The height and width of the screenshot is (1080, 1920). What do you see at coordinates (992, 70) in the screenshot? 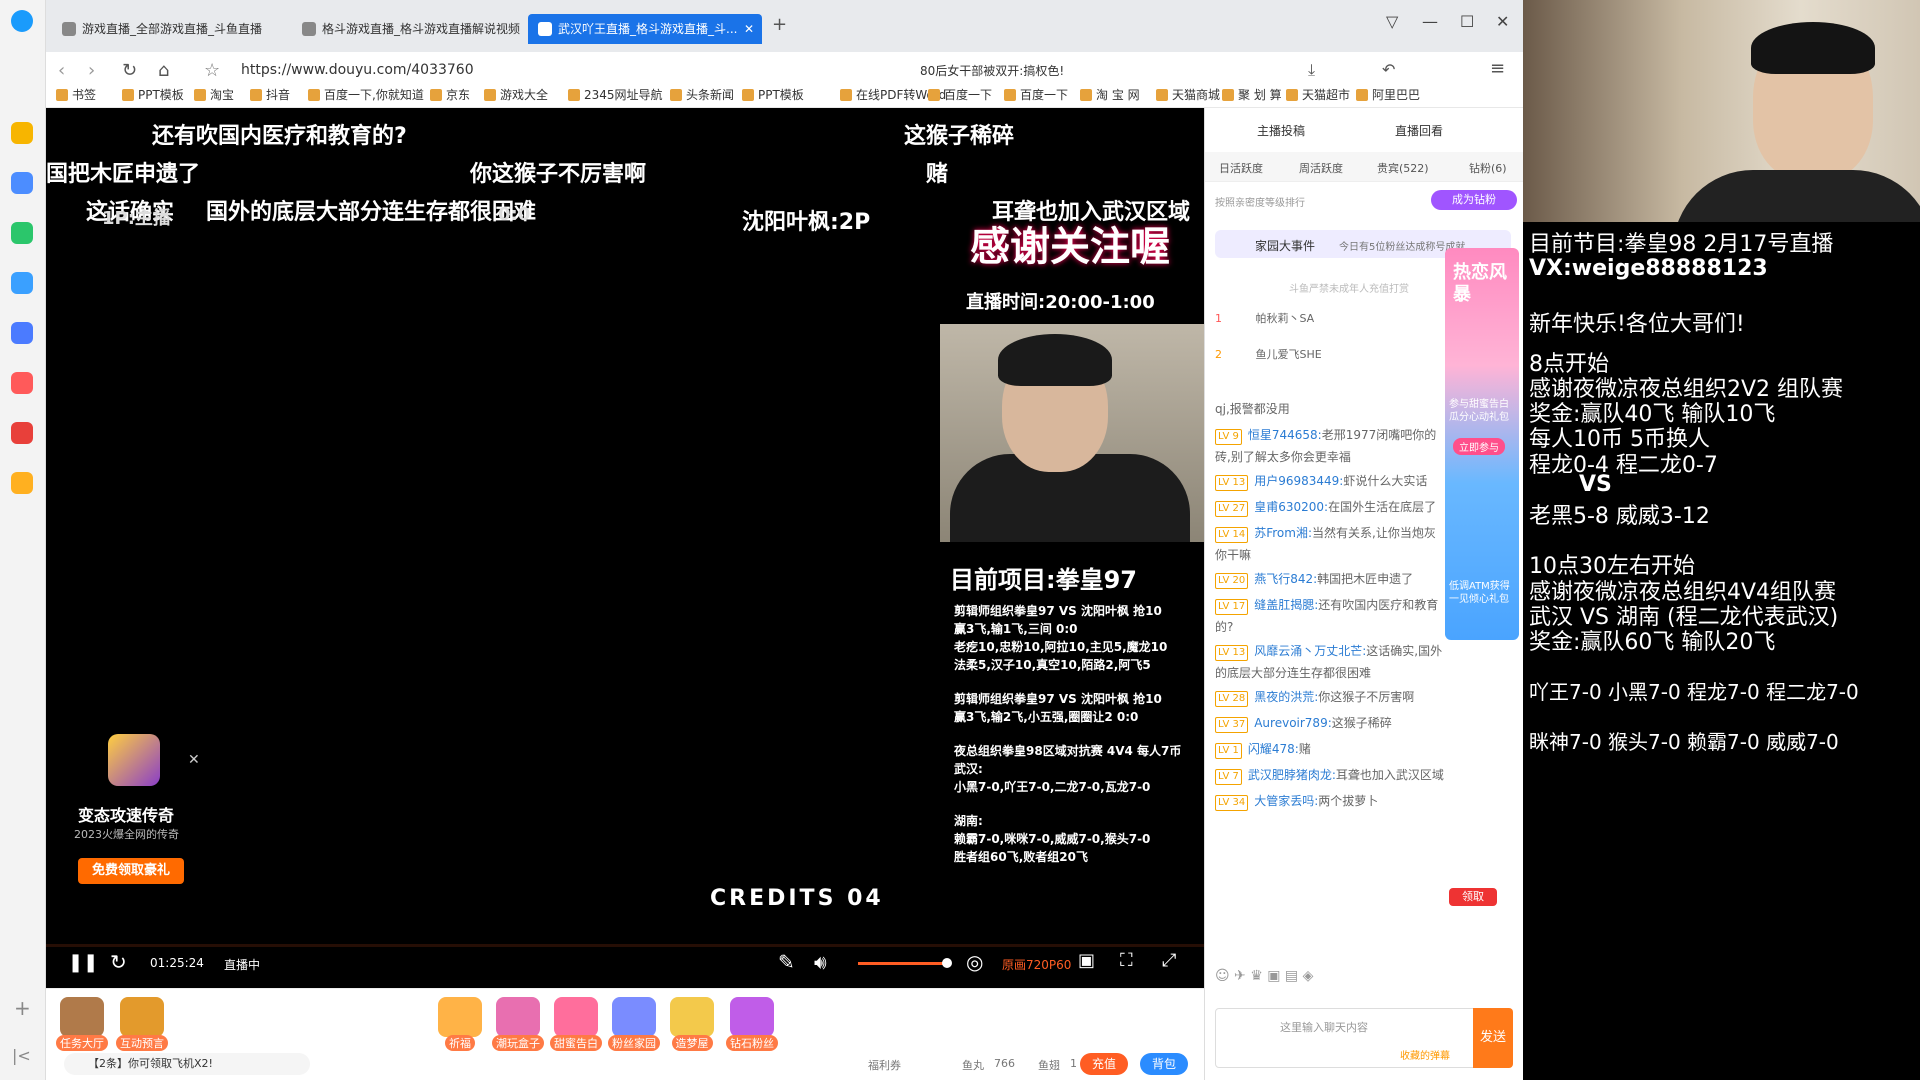
I see `search-hint: 80后女干部被双开:搞权色!` at bounding box center [992, 70].